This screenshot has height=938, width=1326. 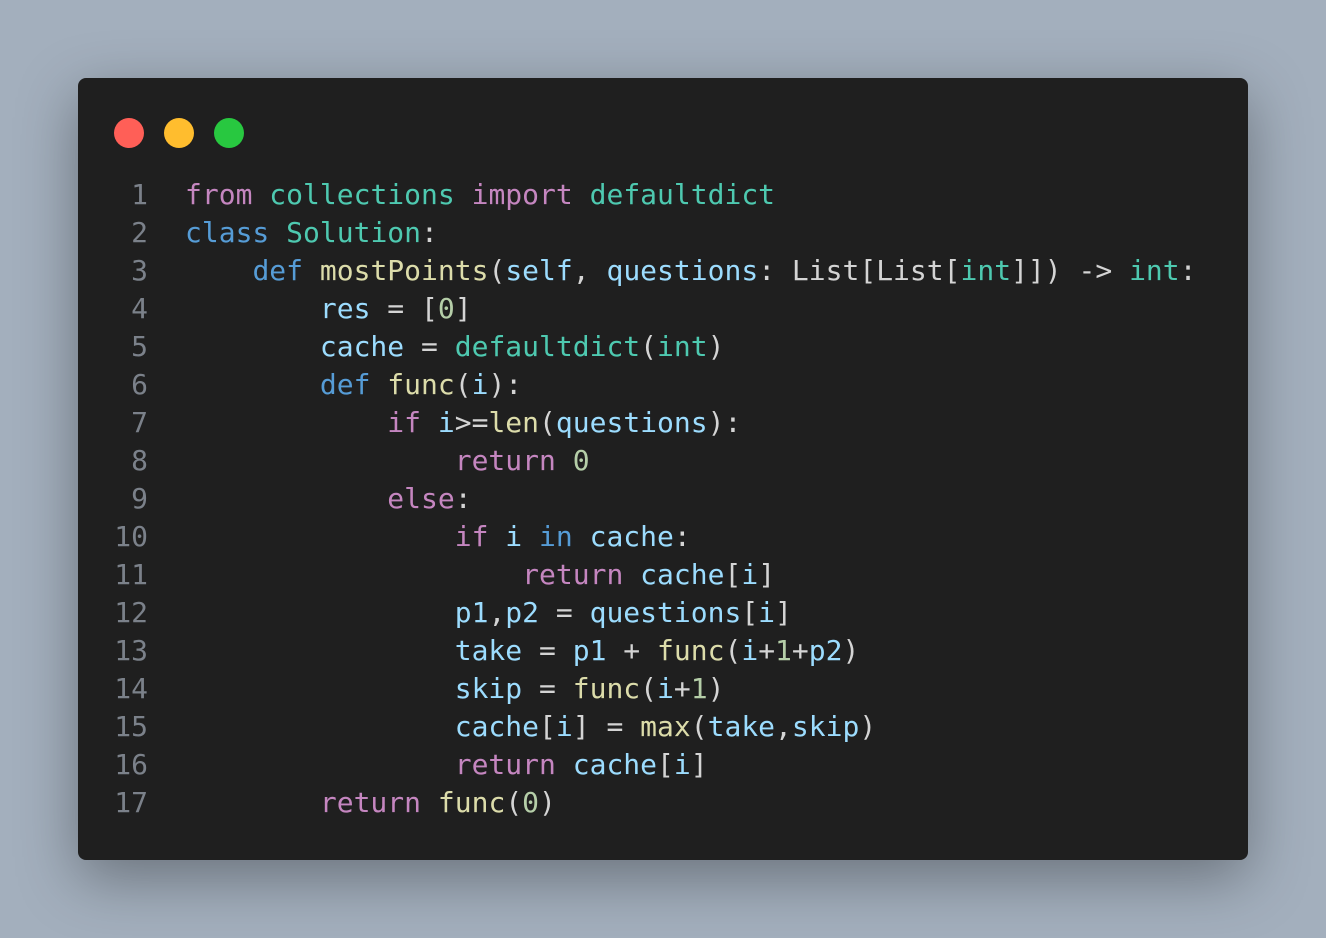 What do you see at coordinates (825, 726) in the screenshot?
I see `code-token: skip` at bounding box center [825, 726].